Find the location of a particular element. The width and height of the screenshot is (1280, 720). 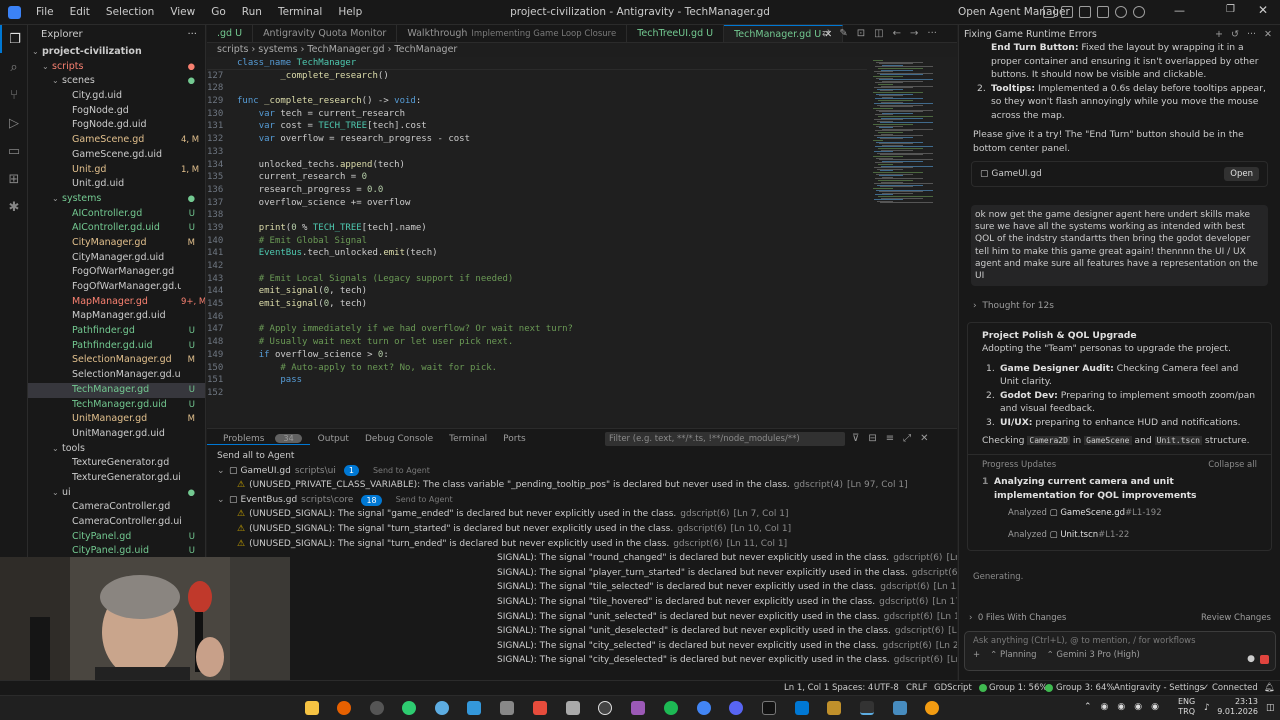

breadcrumb-item: systems is located at coordinates (277, 49).